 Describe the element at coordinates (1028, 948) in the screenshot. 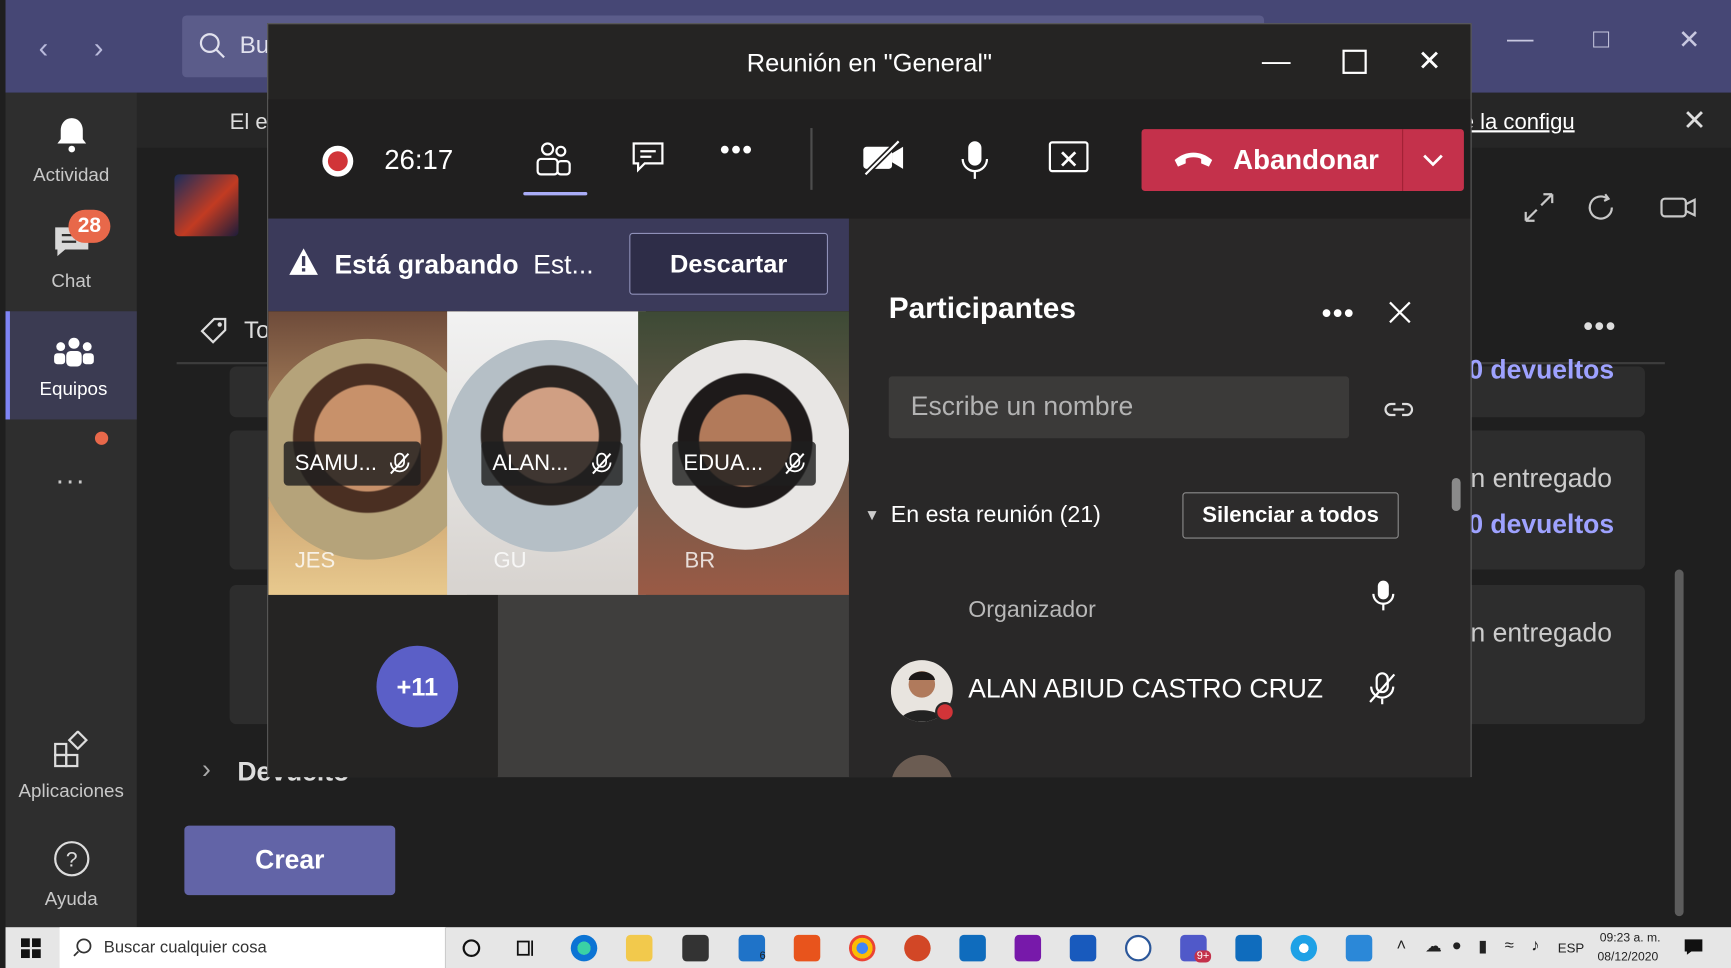

I see `onenote-icon` at that location.